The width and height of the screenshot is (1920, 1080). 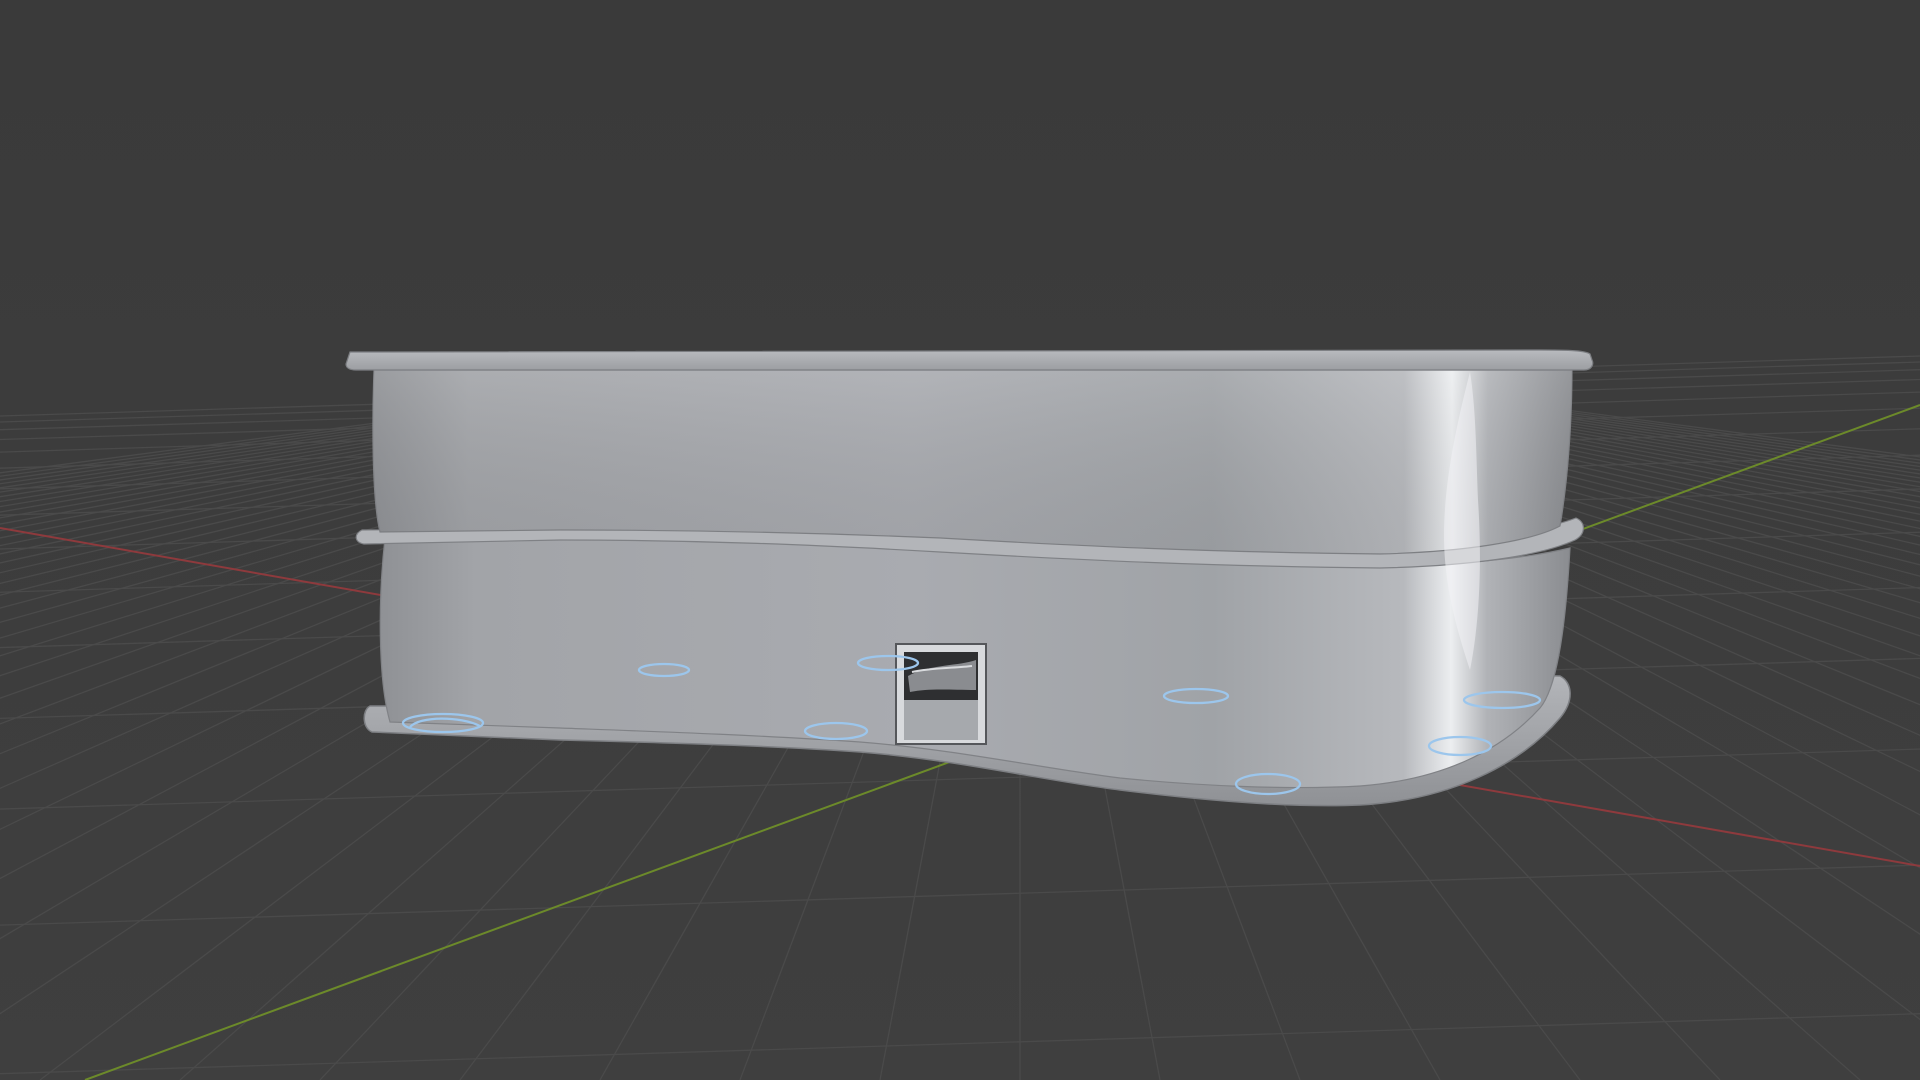 What do you see at coordinates (972, 462) in the screenshot?
I see `upper-wall-shading` at bounding box center [972, 462].